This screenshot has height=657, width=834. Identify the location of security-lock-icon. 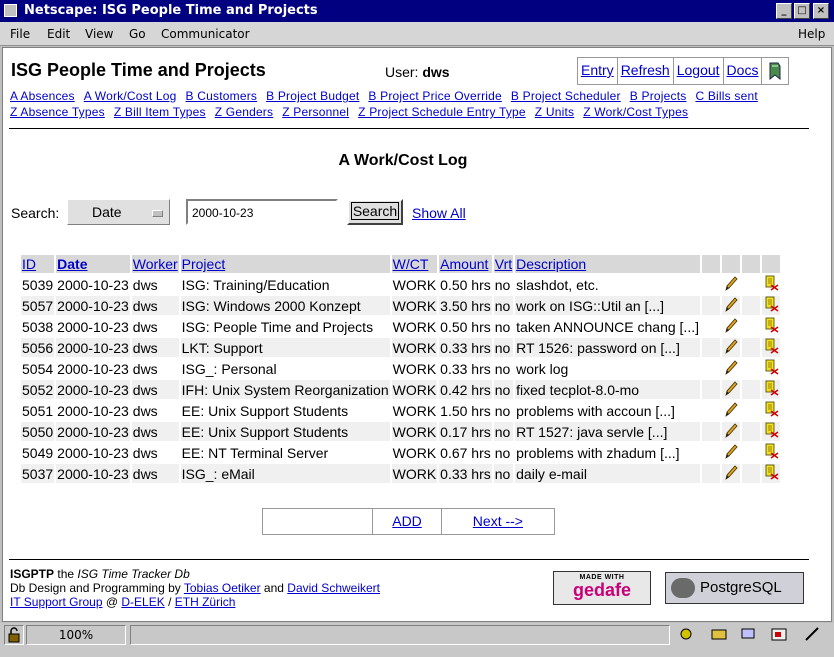
(14, 635).